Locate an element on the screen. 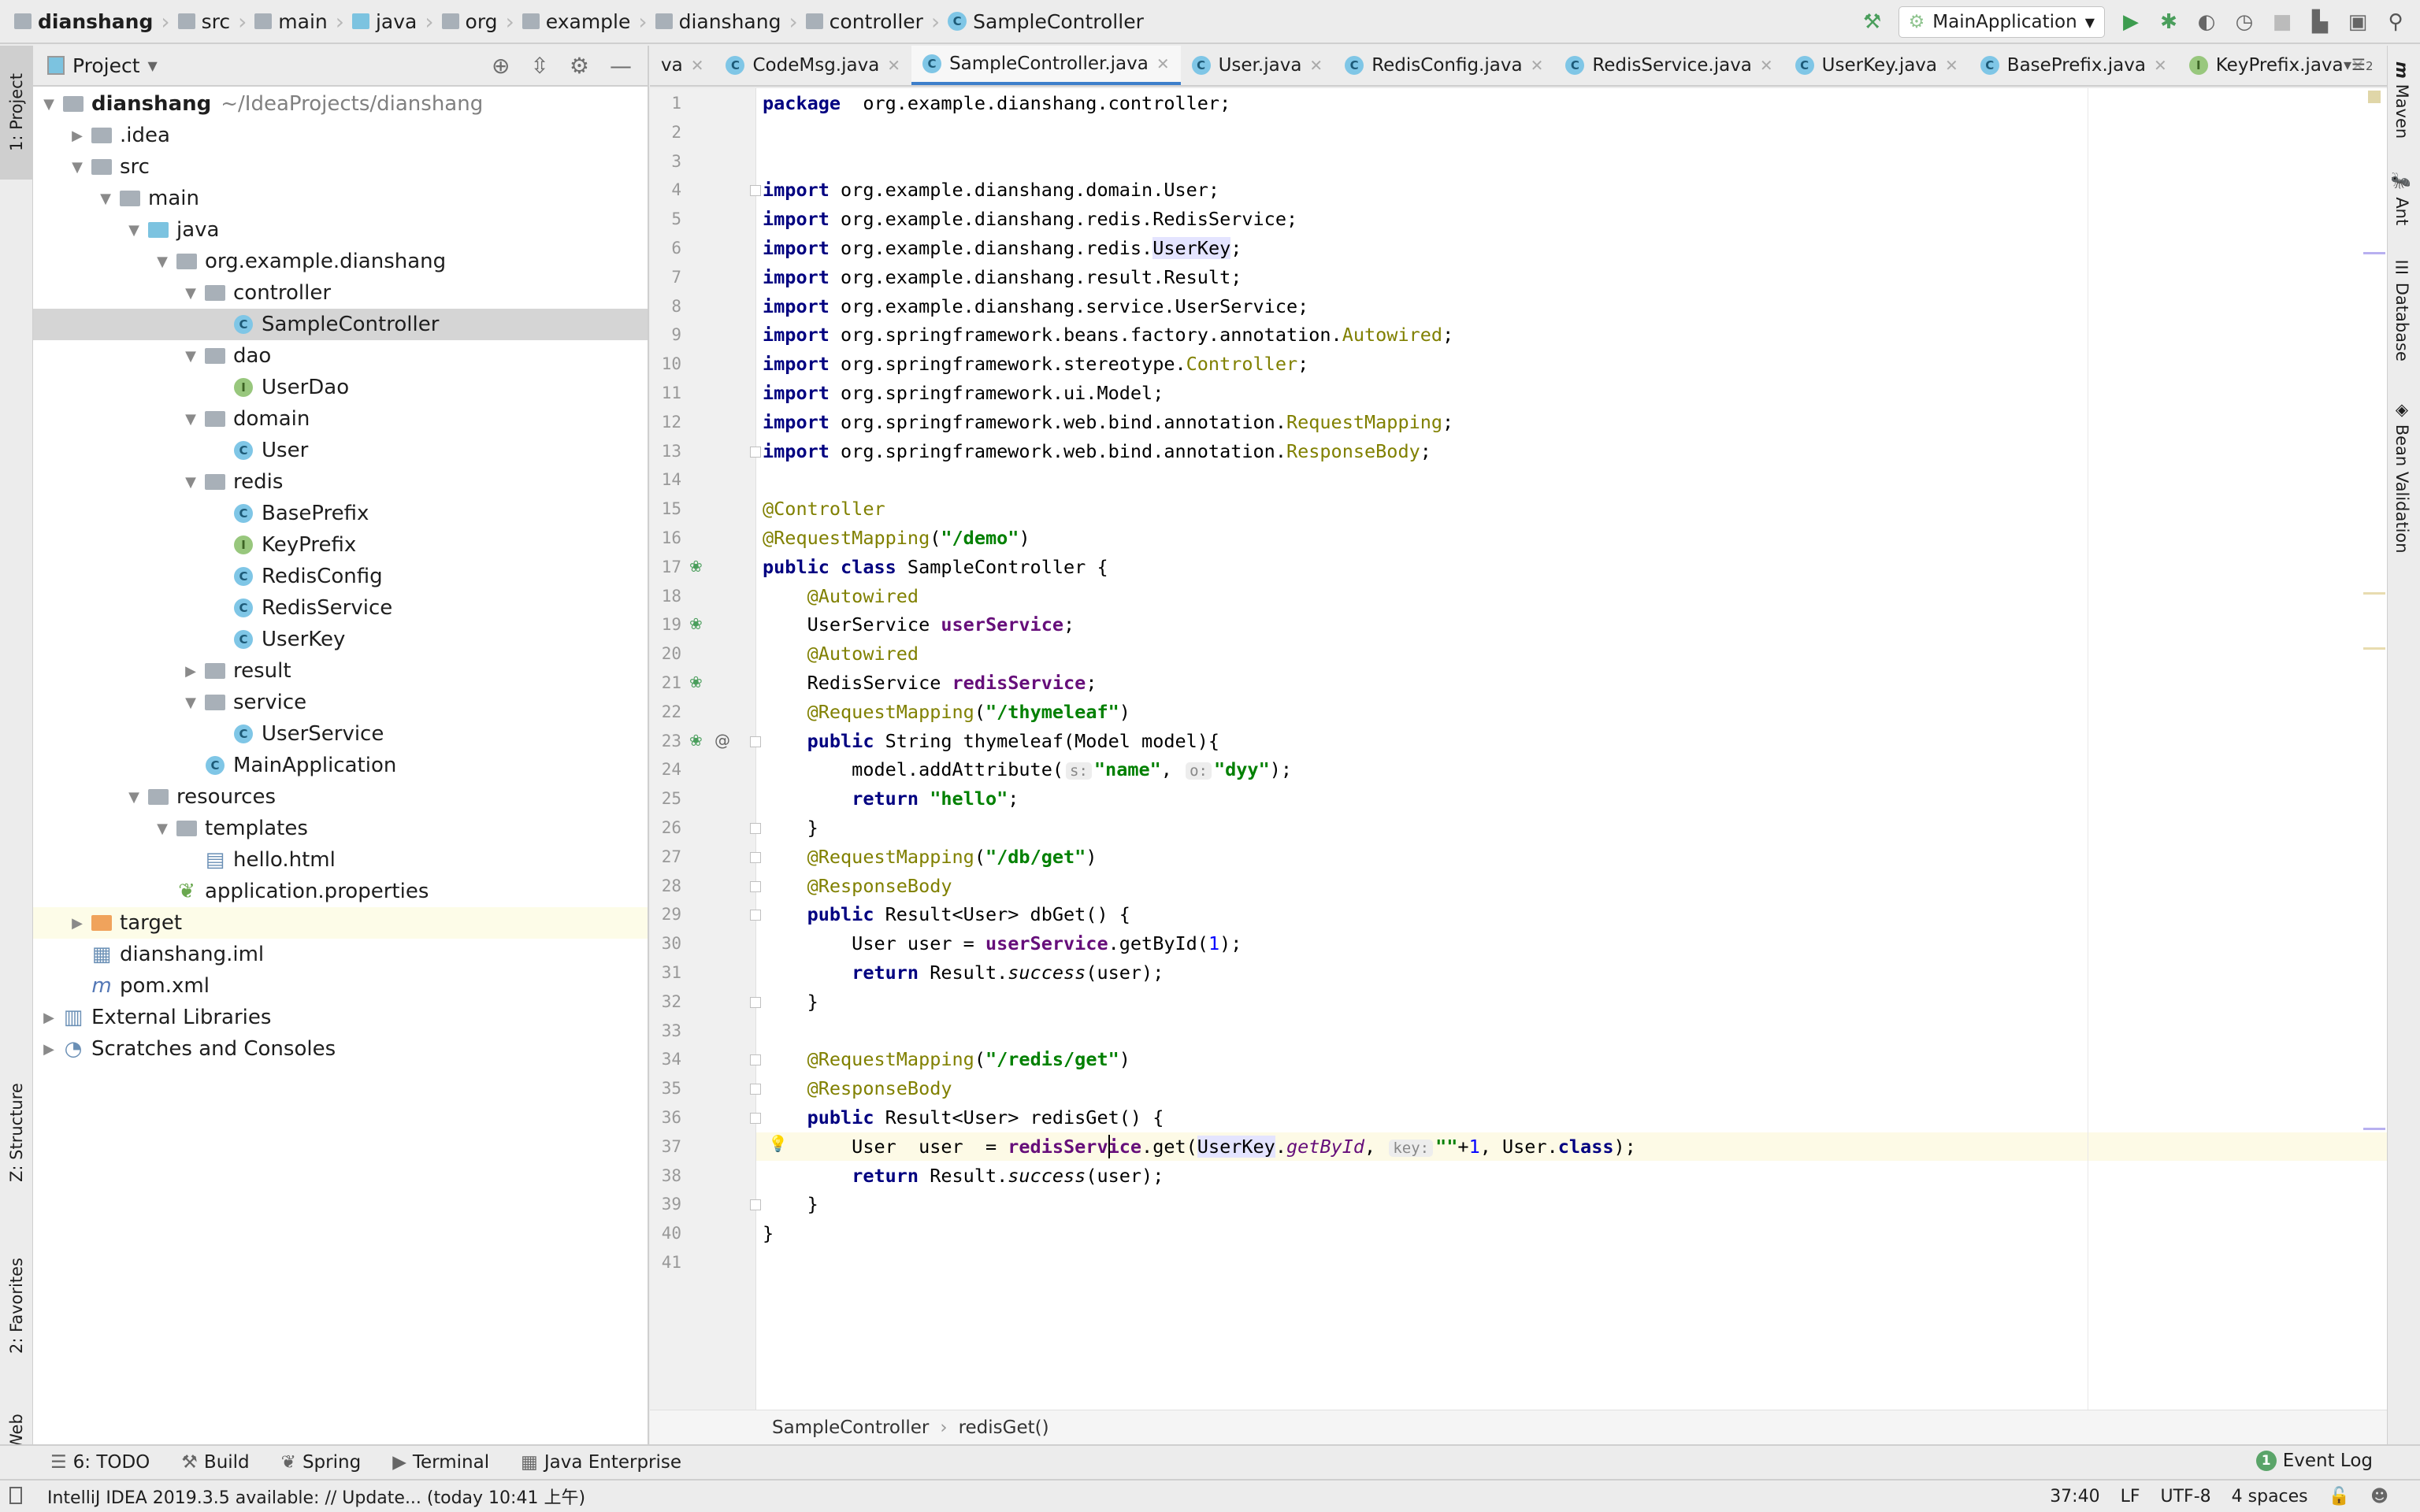 This screenshot has width=2420, height=1512. tree-item: ▼ domain is located at coordinates (340, 419).